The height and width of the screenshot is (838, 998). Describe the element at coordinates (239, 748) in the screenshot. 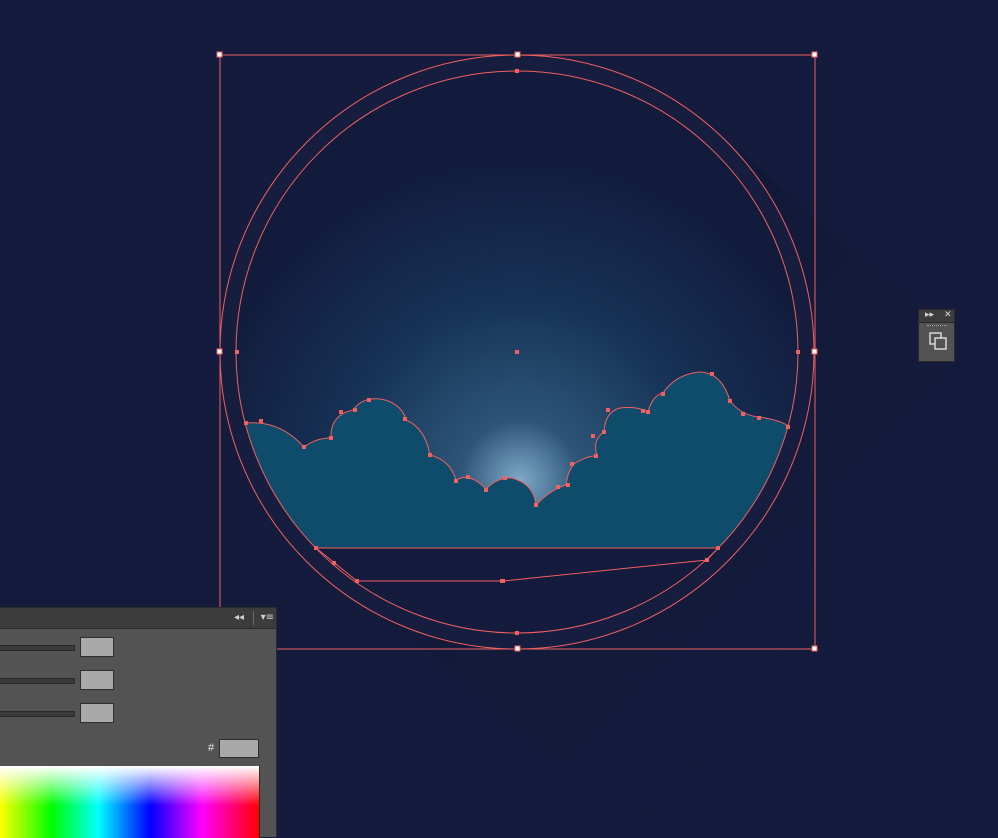

I see `hex-input` at that location.